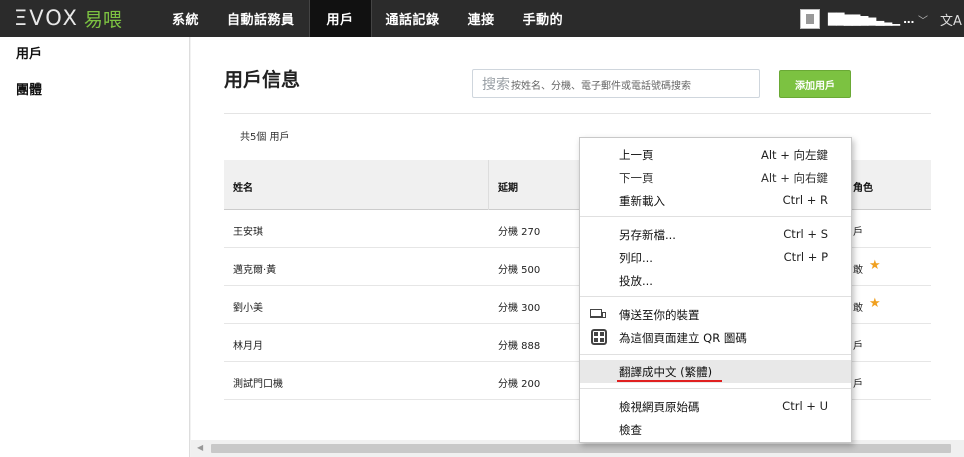 The image size is (964, 457). I want to click on scrollbar-thumb, so click(581, 448).